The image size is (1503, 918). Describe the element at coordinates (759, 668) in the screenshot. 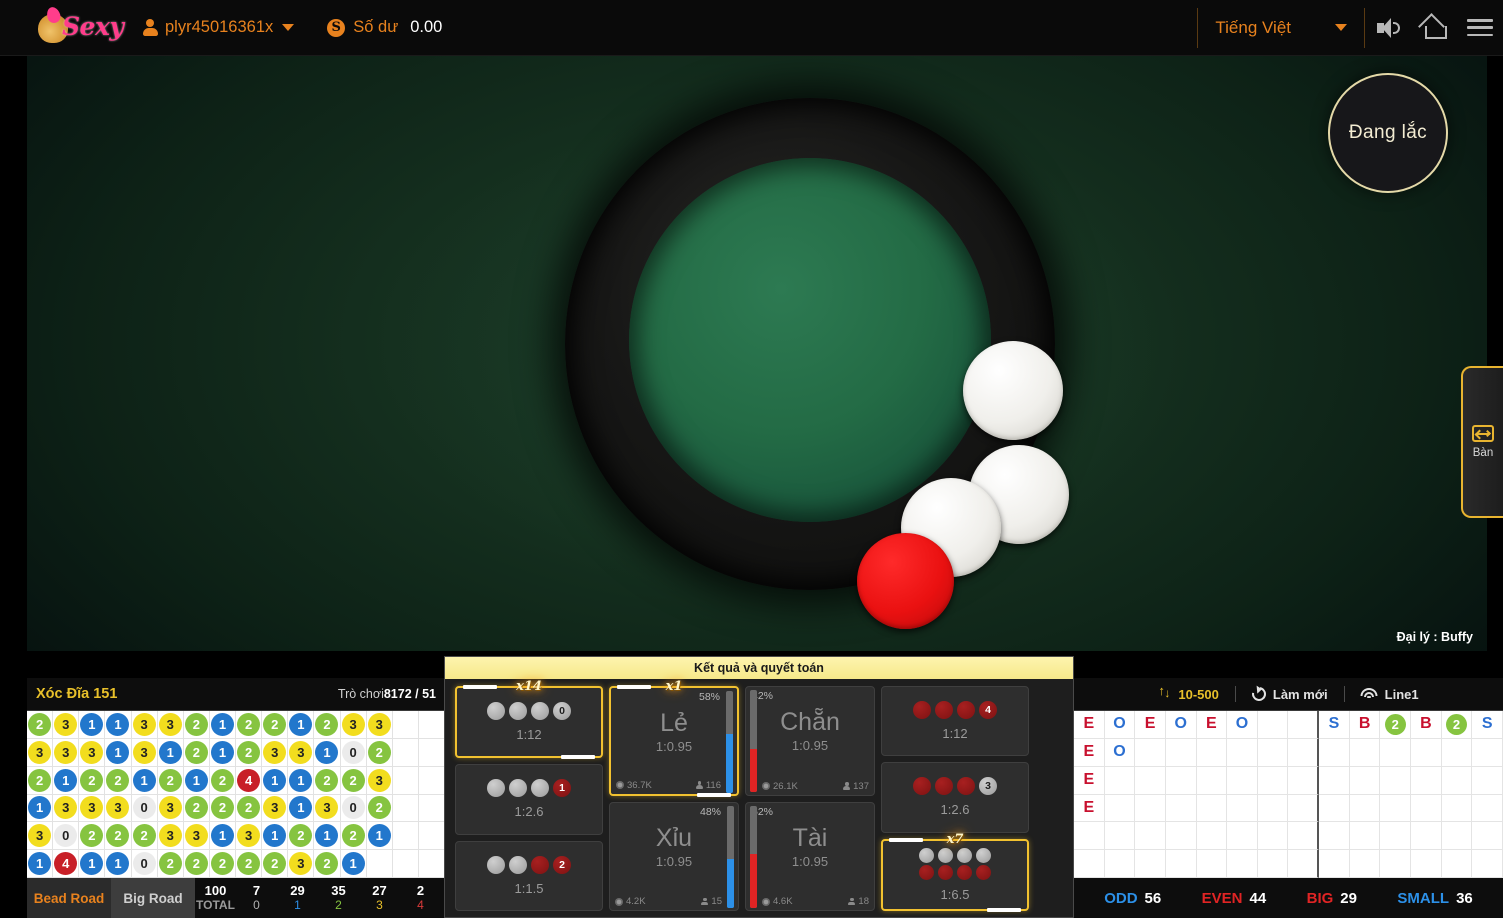

I see `bet-panel-title: Kết quả và quyết toán` at that location.